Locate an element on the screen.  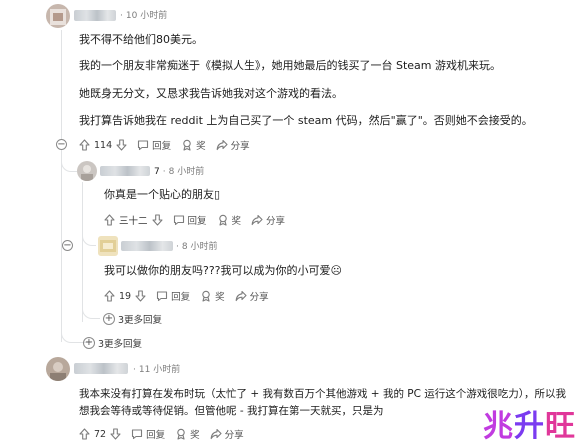
thread-curve-c2 is located at coordinates (69, 165).